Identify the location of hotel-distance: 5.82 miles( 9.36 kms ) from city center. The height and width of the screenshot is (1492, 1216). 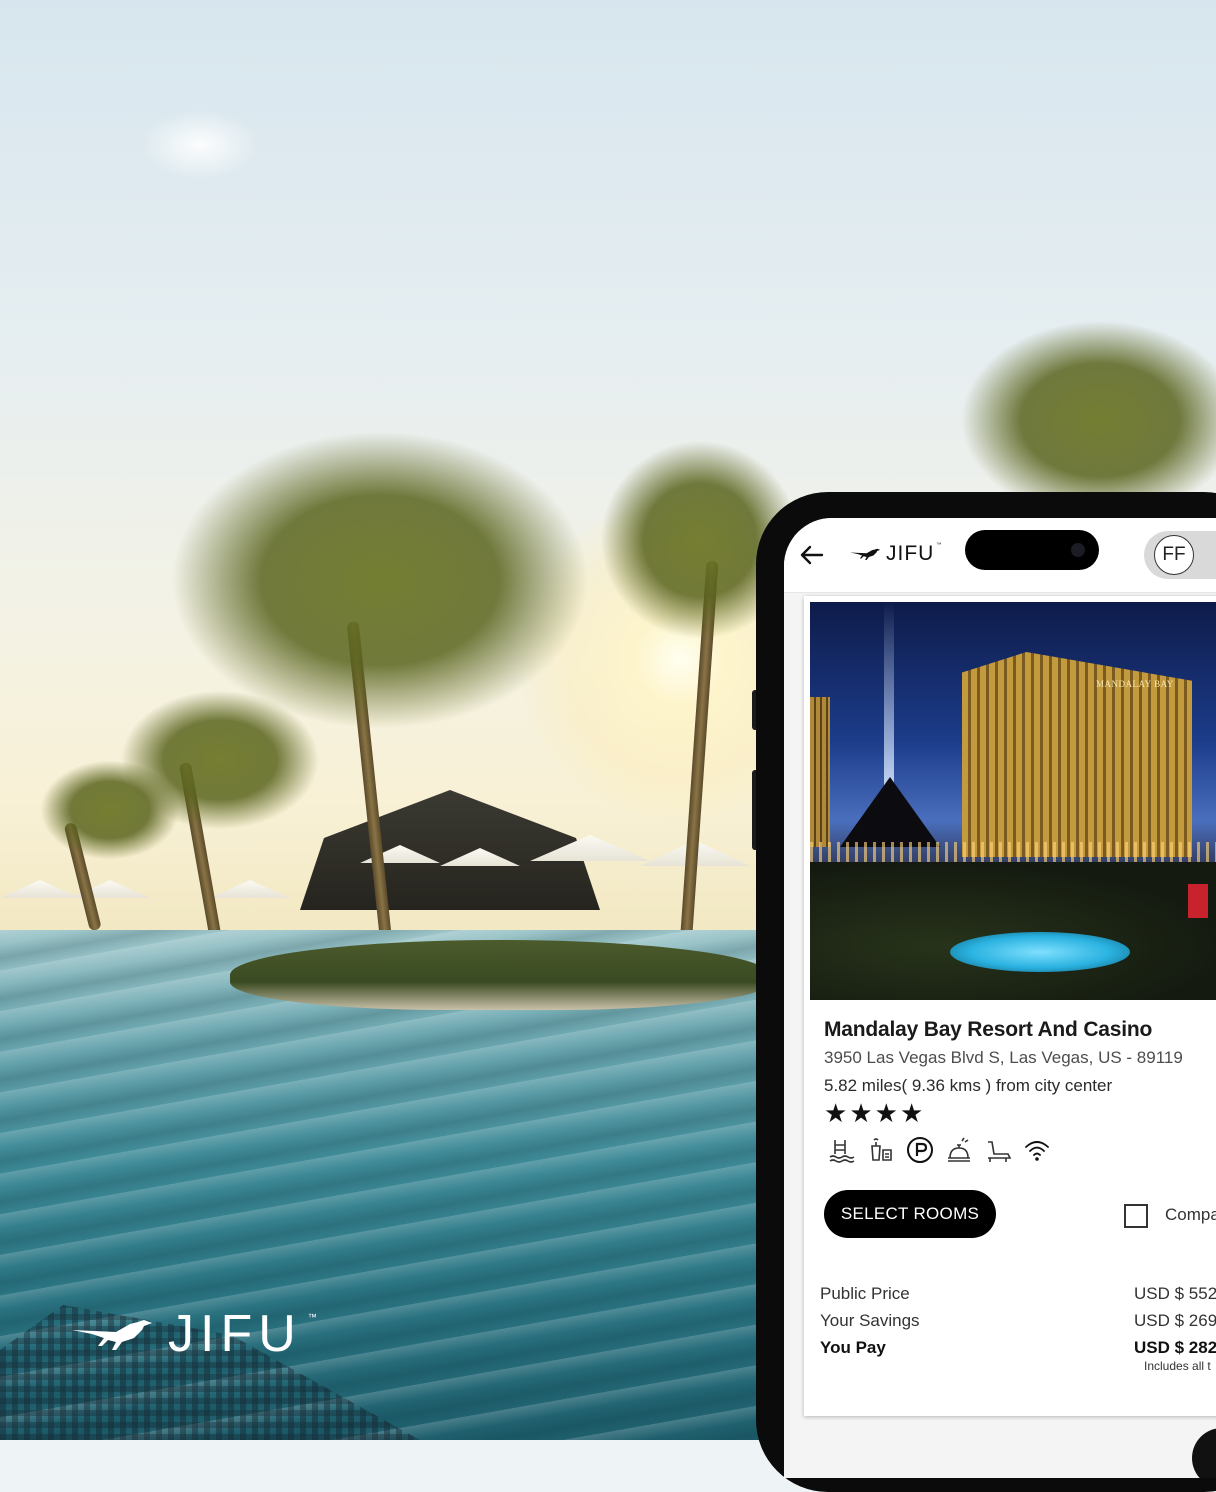
(968, 1085).